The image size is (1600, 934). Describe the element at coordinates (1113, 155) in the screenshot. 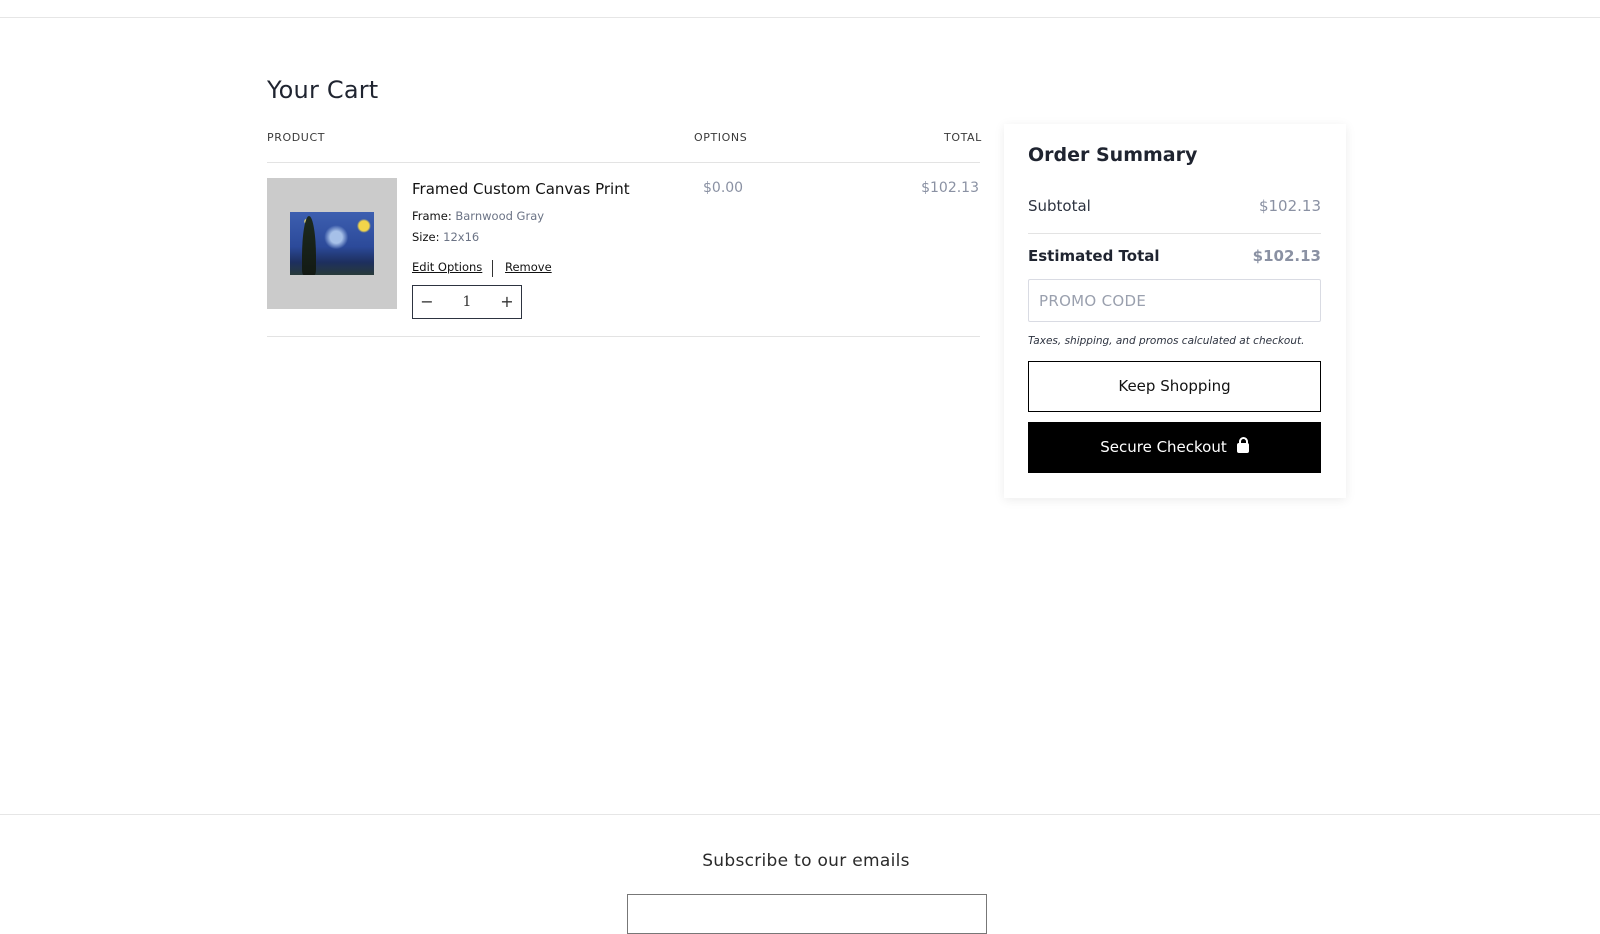

I see `order-summary-title: Order Summary` at that location.